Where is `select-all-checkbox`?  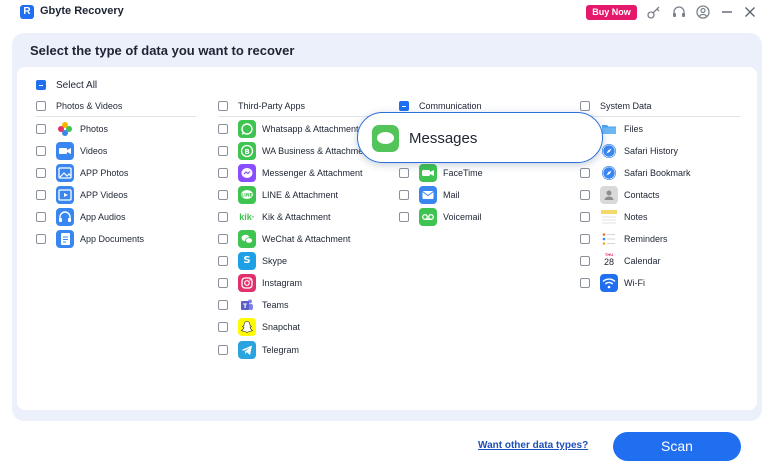
select-all-checkbox is located at coordinates (41, 85).